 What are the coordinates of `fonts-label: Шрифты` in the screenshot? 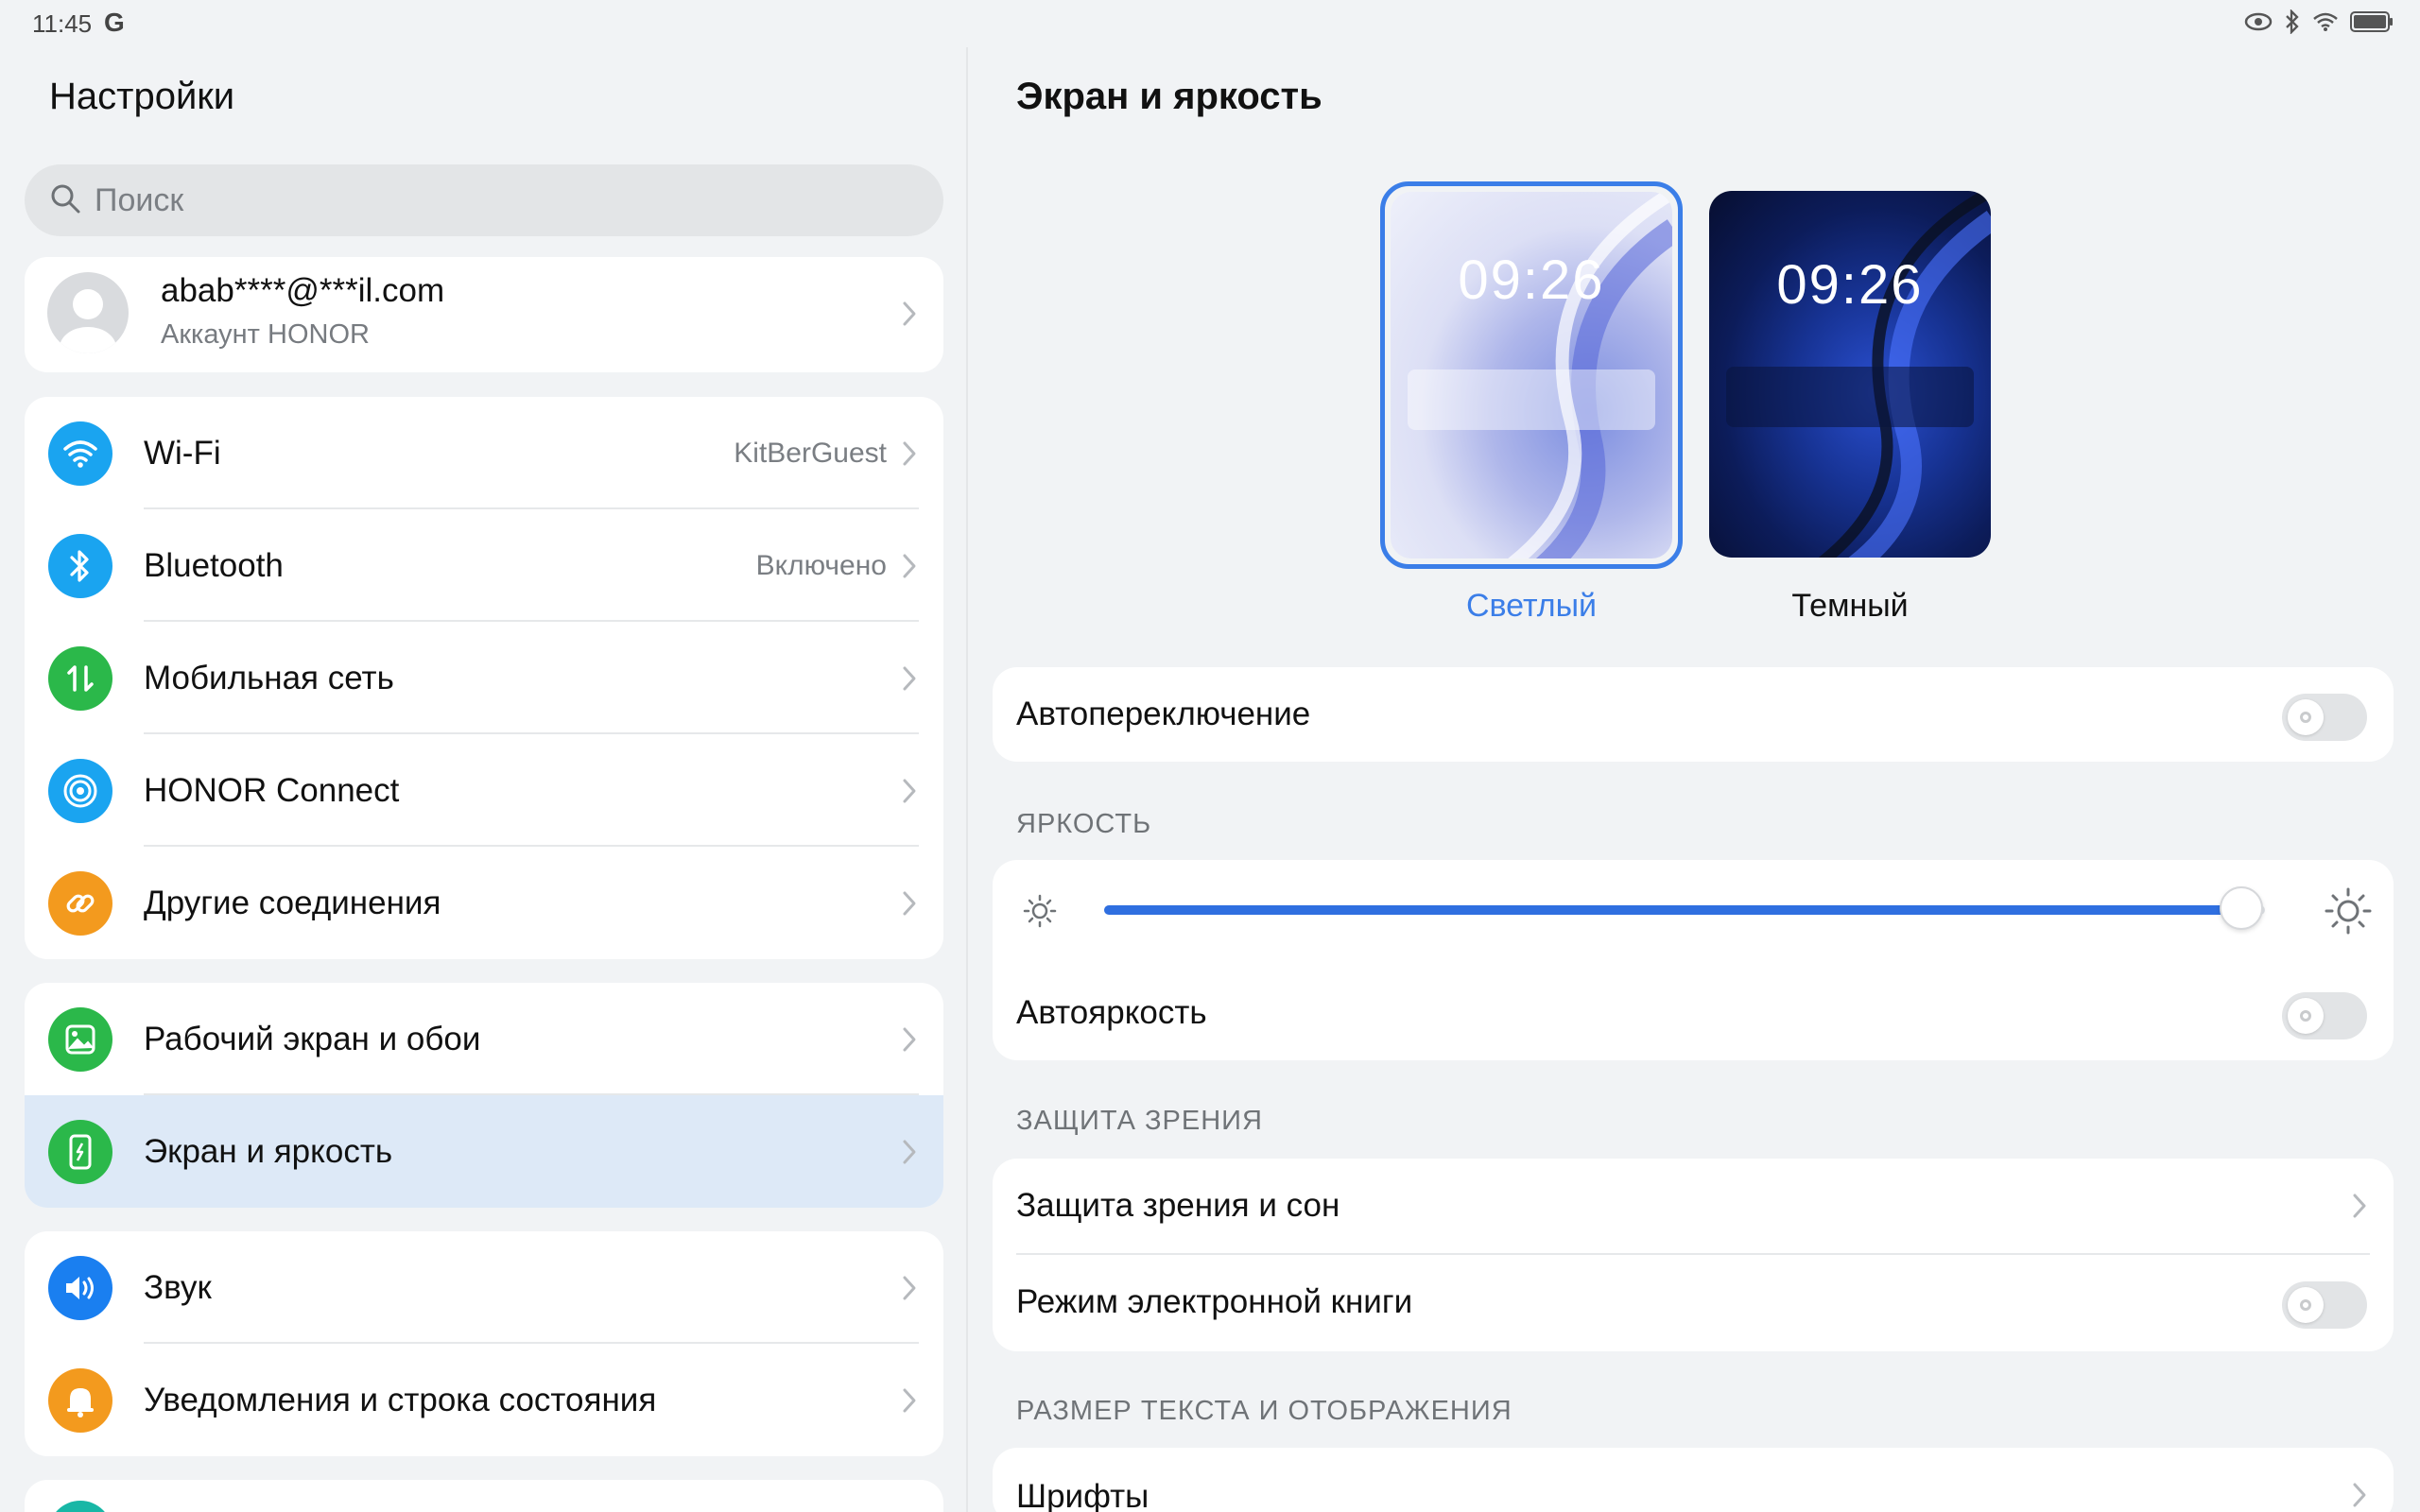 It's located at (1083, 1495).